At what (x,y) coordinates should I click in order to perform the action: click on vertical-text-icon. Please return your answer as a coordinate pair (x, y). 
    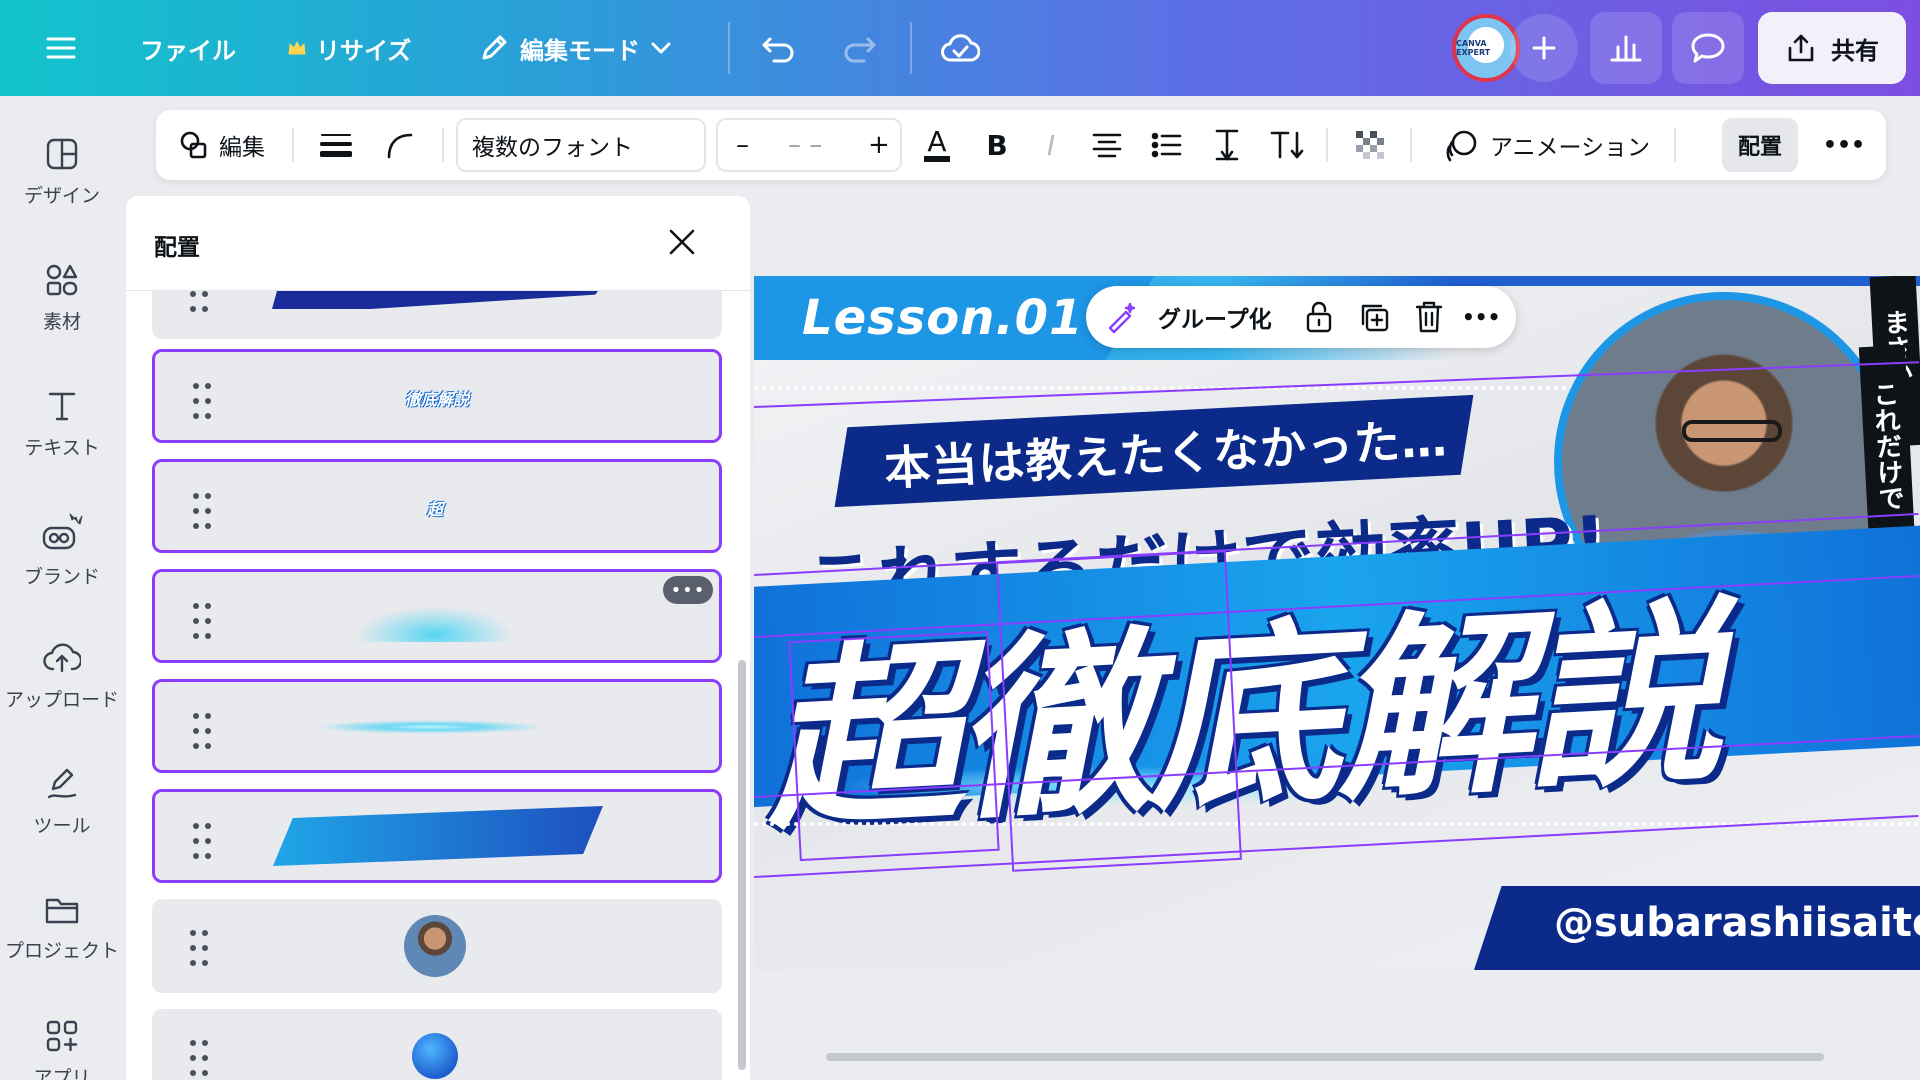
    Looking at the image, I should click on (1287, 145).